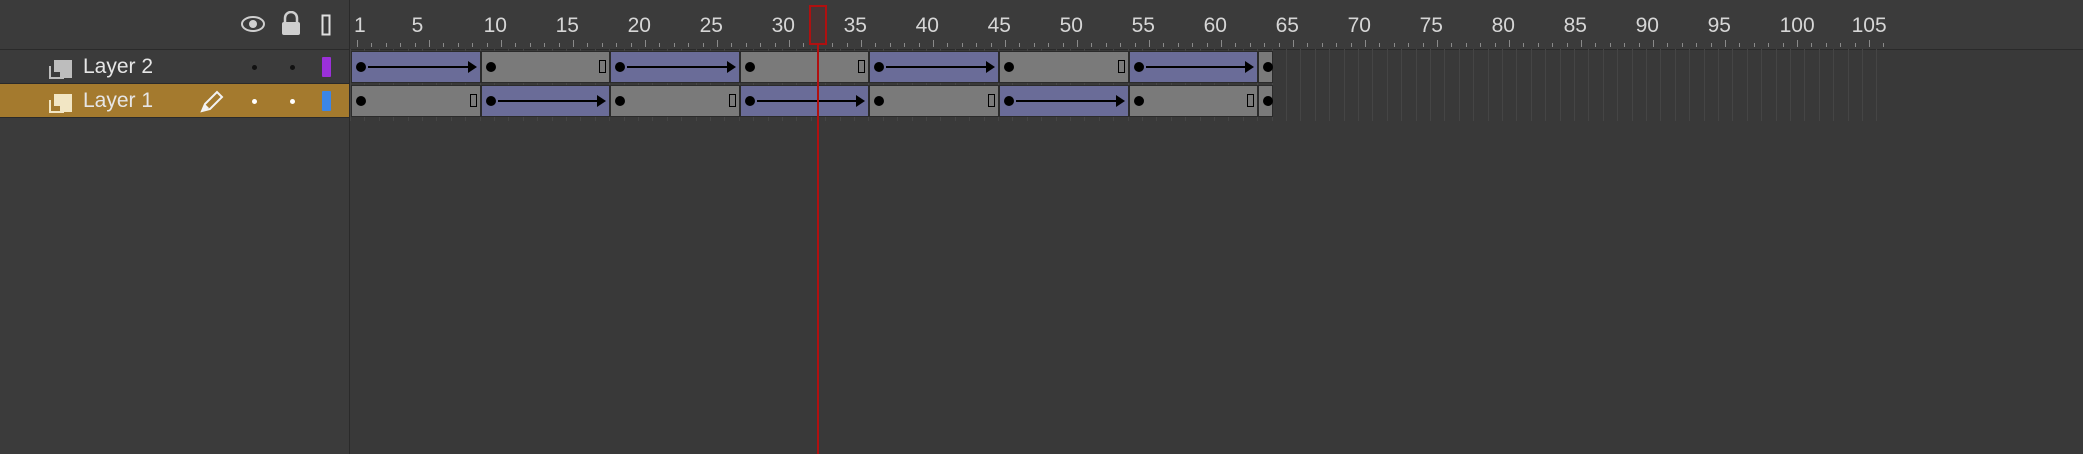 This screenshot has height=454, width=2083. Describe the element at coordinates (118, 67) in the screenshot. I see `layer-name: Layer 2` at that location.